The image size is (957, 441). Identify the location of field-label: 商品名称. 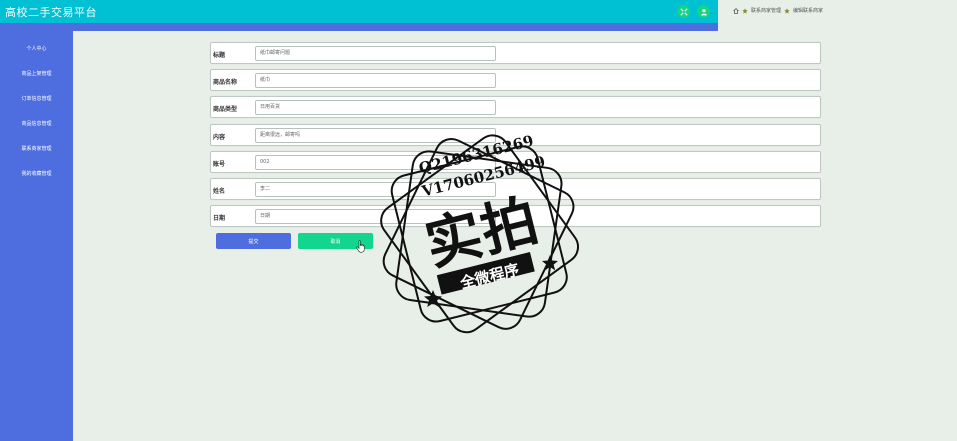
(225, 82).